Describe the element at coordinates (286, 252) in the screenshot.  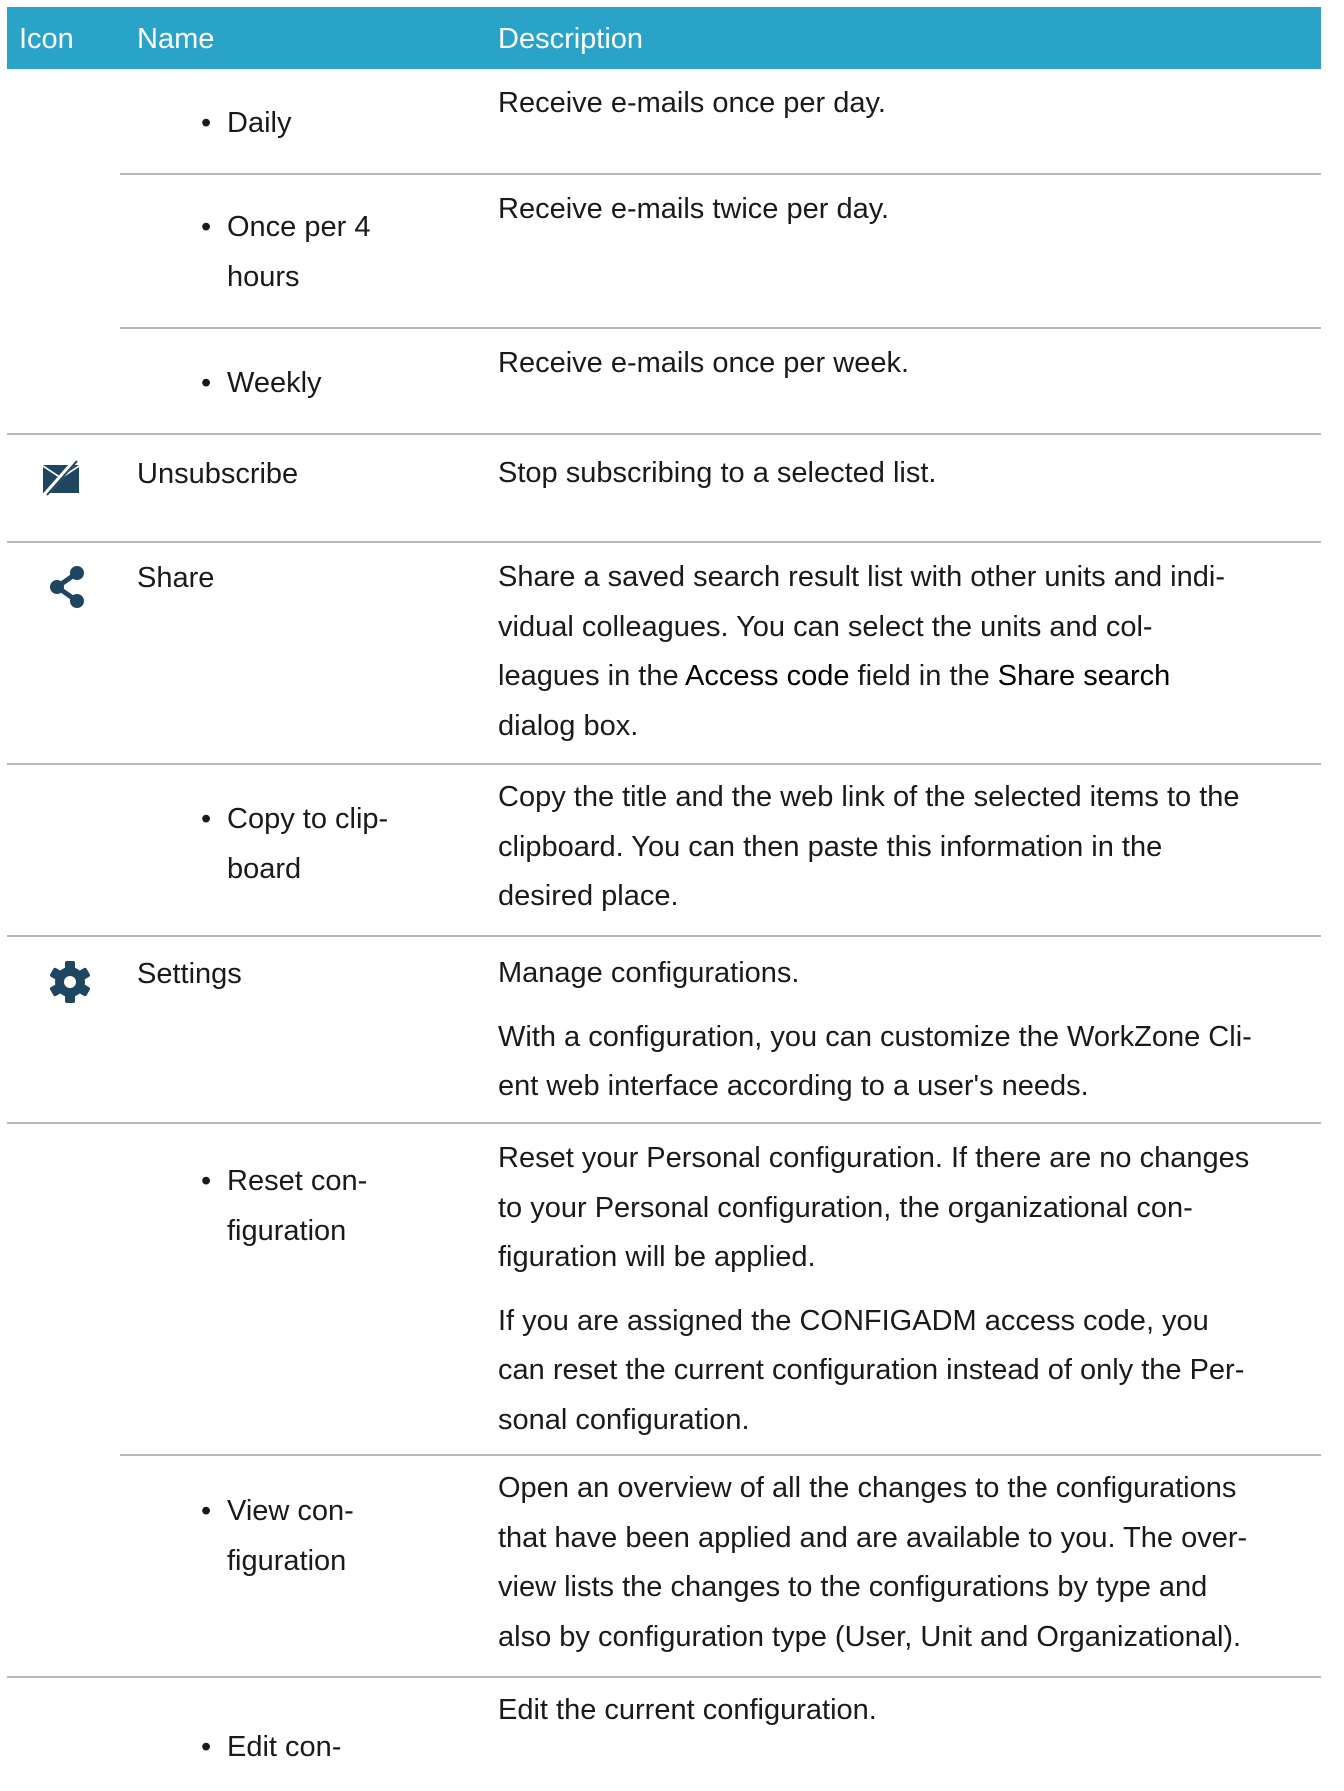
I see `row-name-once-per-4-hours: • Once per 4 hours` at that location.